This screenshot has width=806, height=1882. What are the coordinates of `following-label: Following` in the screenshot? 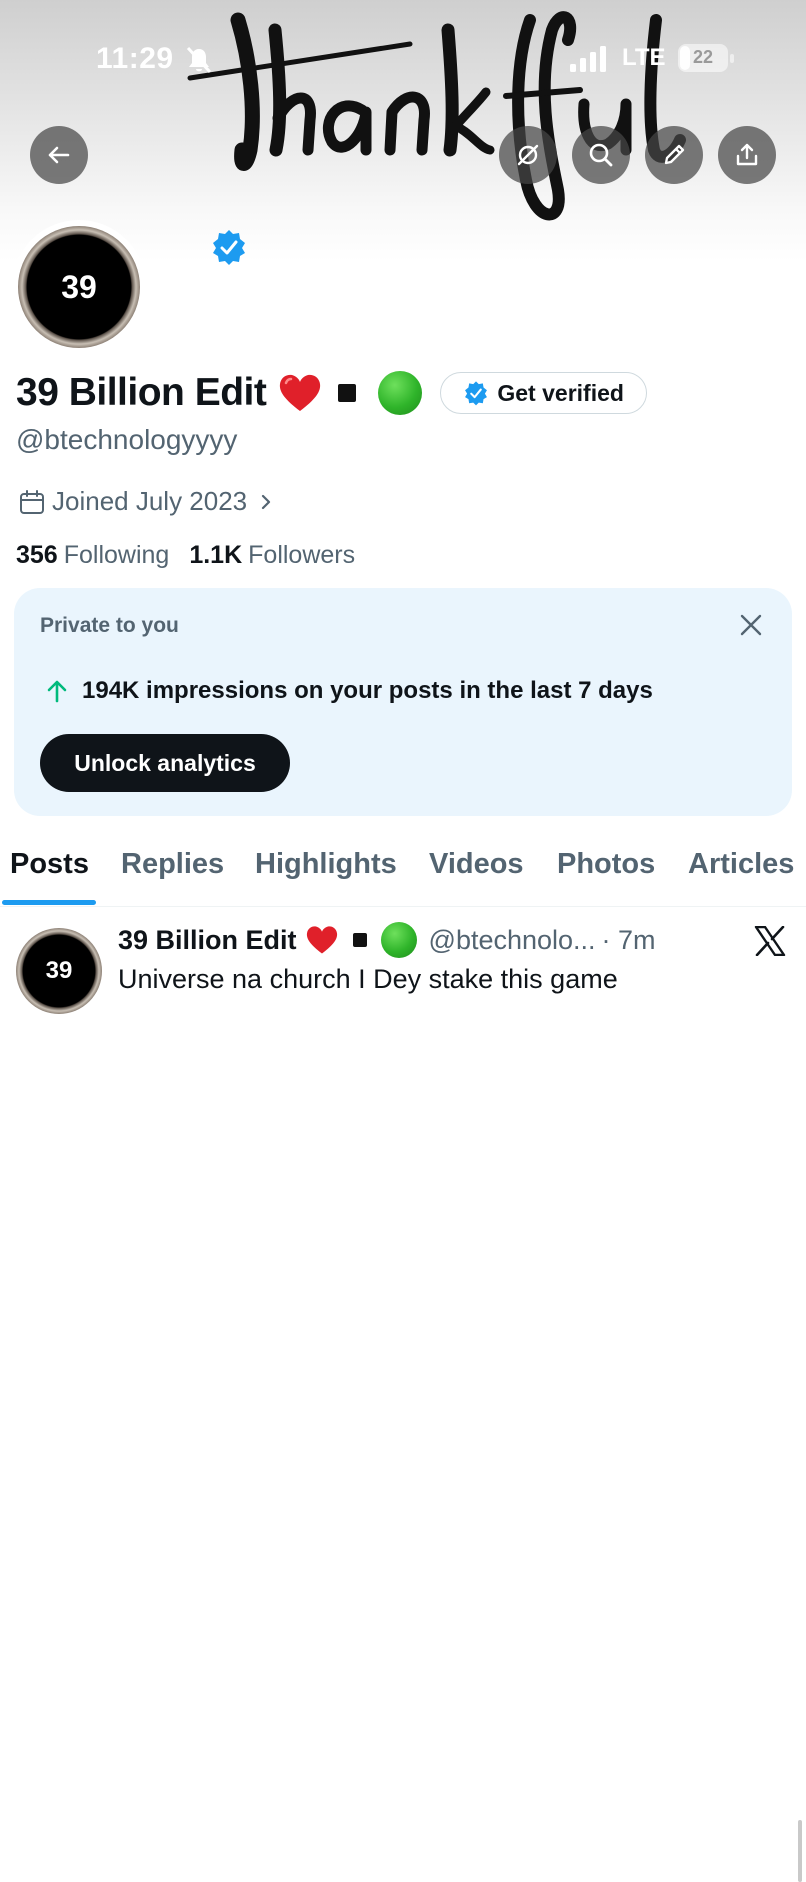 It's located at (116, 555).